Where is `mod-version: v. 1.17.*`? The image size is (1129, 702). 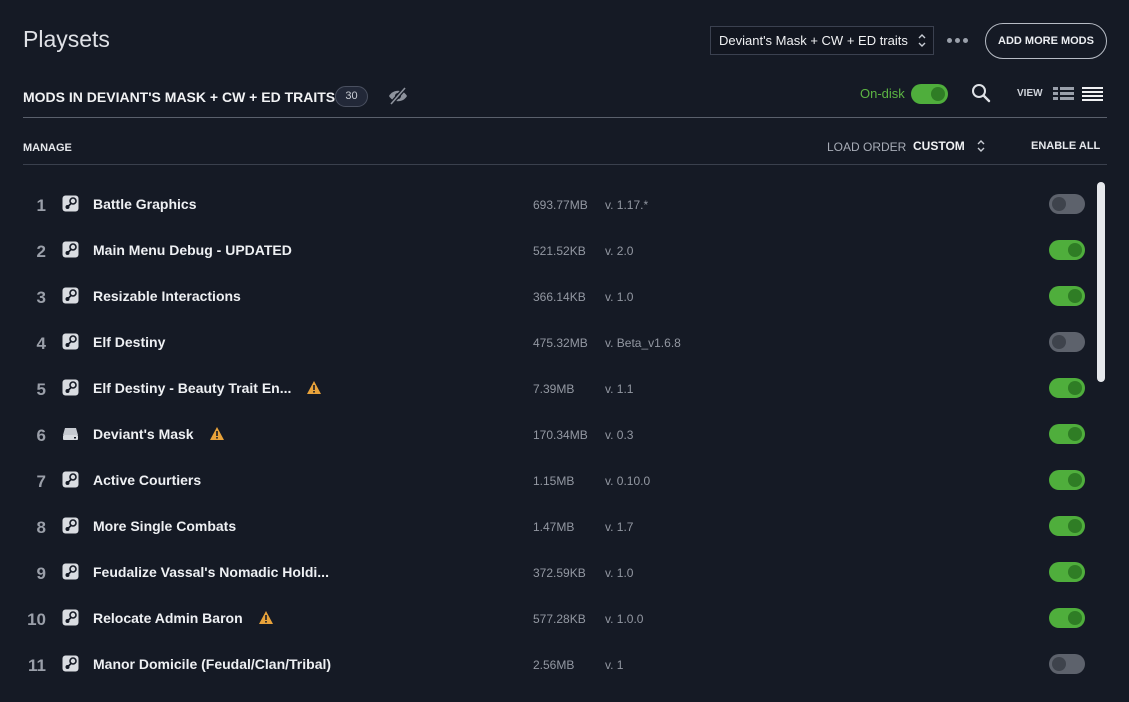 mod-version: v. 1.17.* is located at coordinates (627, 205).